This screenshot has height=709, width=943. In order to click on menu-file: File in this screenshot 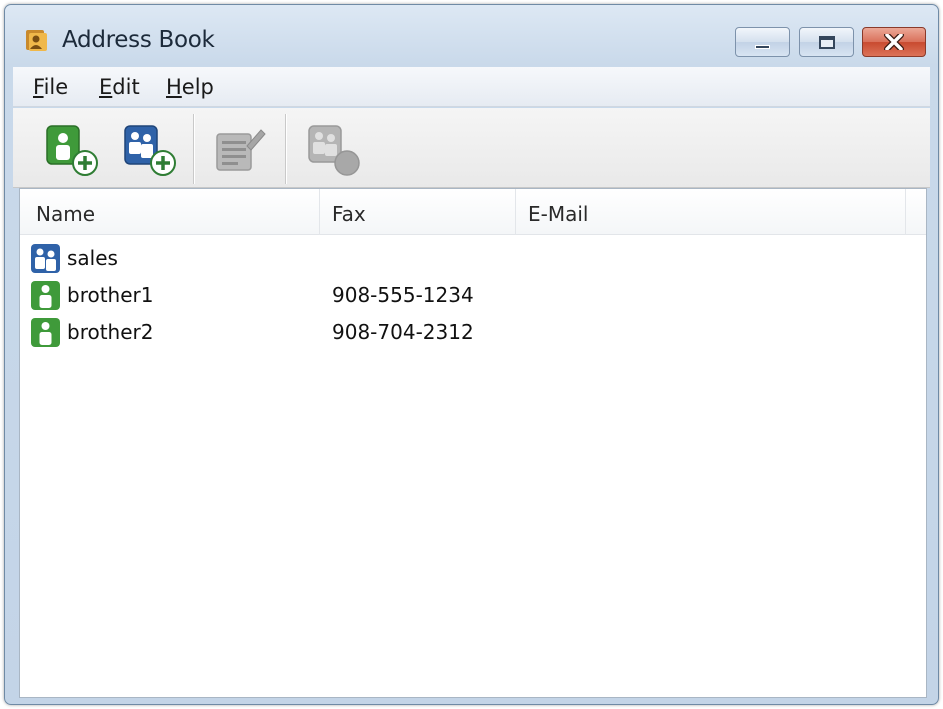, I will do `click(50, 87)`.